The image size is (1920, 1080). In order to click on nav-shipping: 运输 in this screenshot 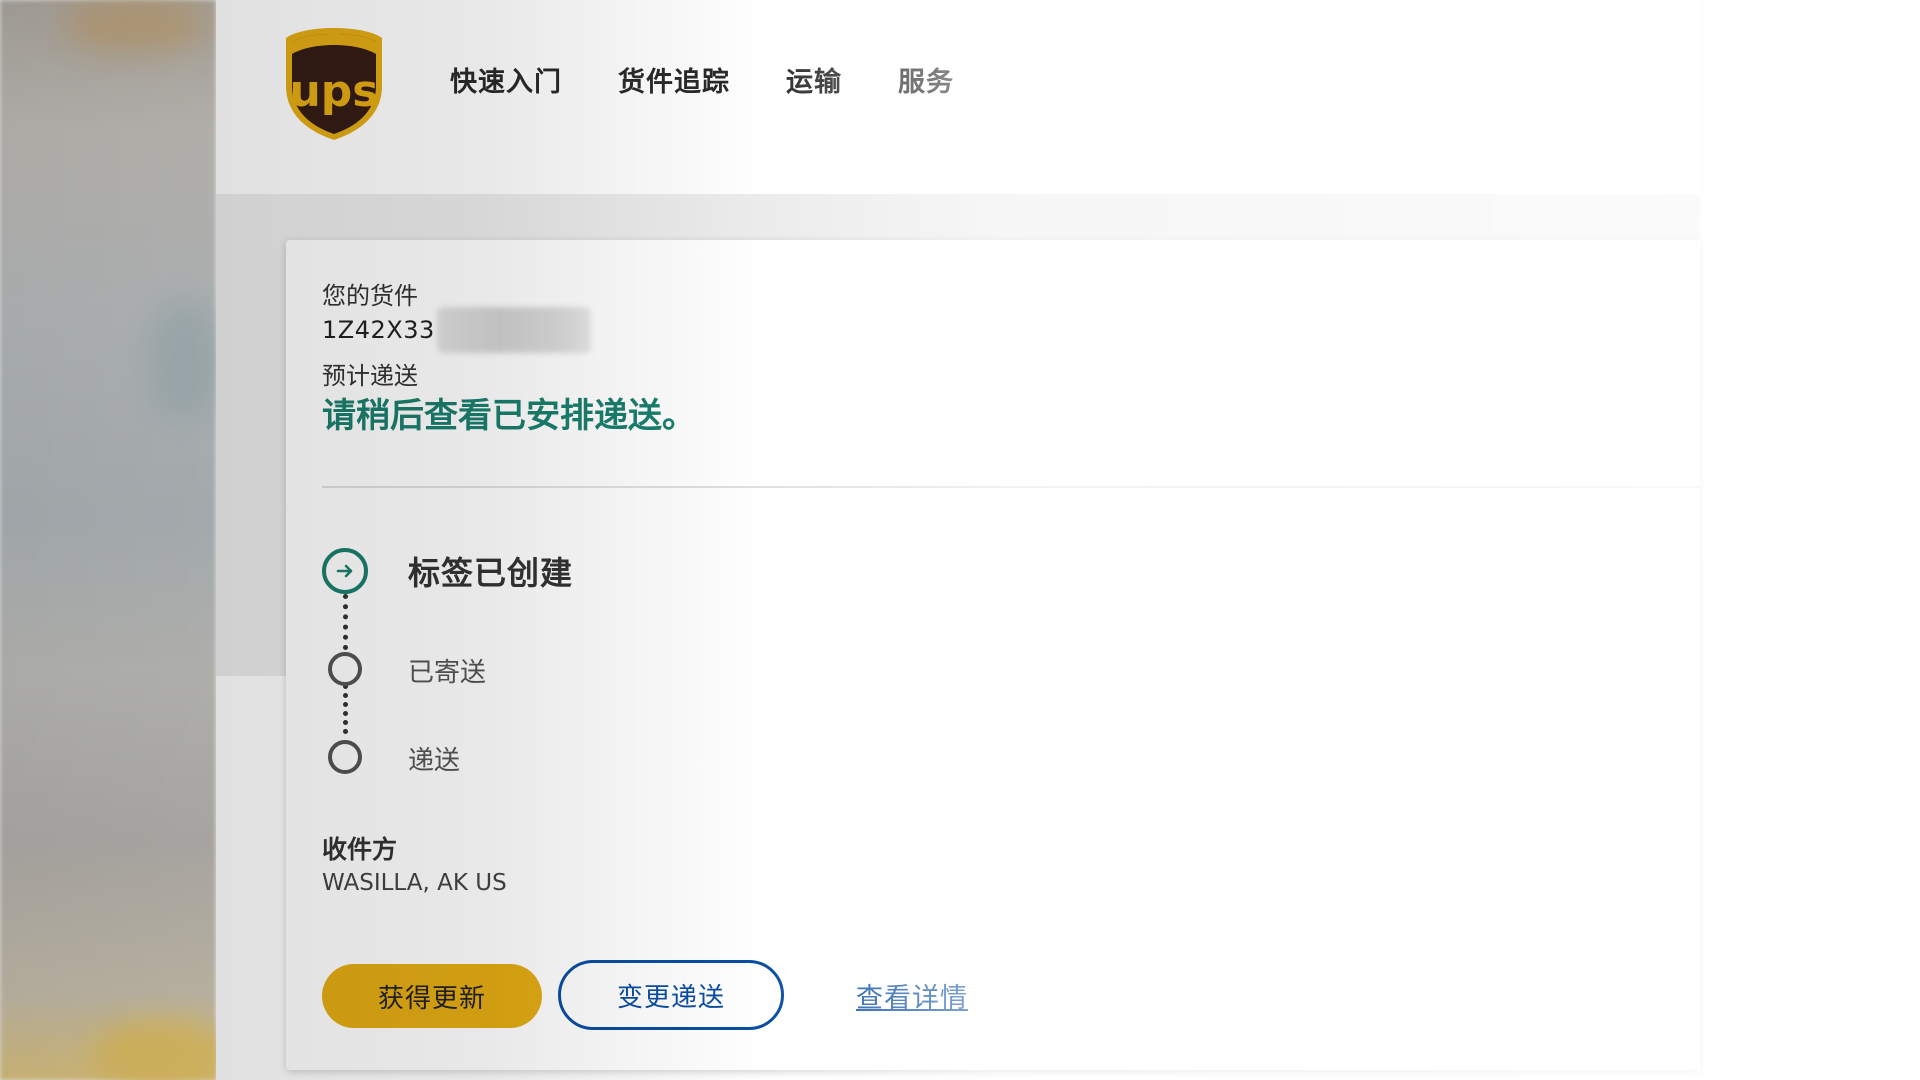, I will do `click(814, 79)`.